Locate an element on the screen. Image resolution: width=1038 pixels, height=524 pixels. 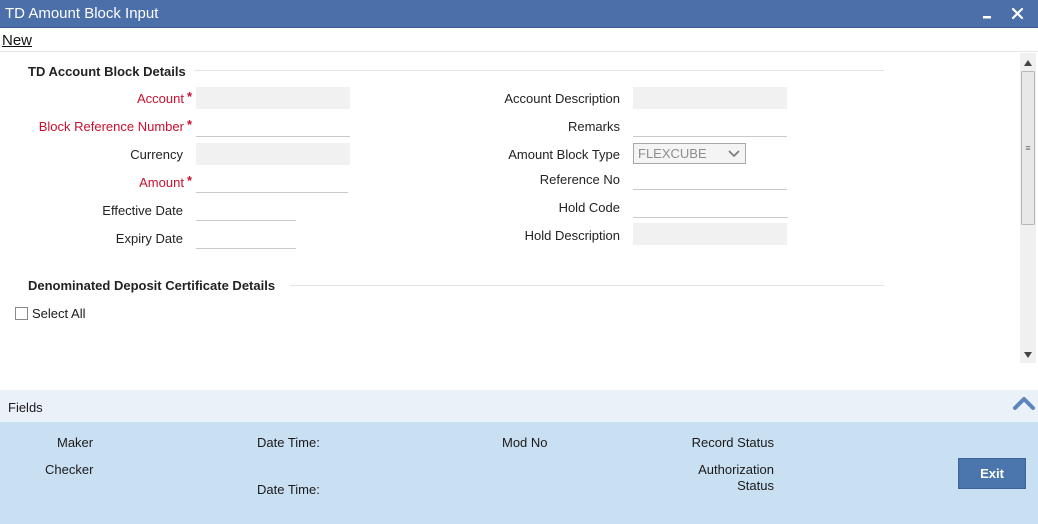
scrollbar-thumb: ≡ is located at coordinates (1028, 148).